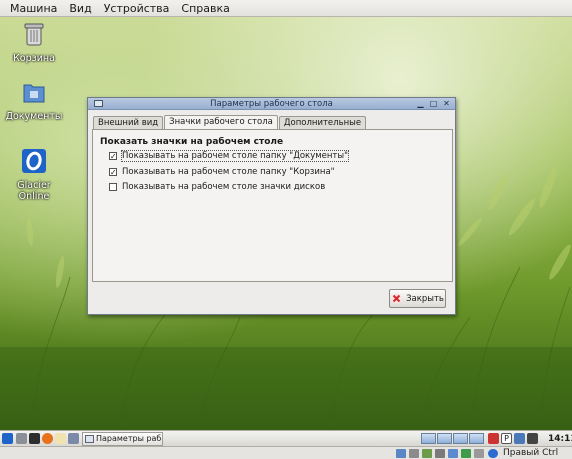 The height and width of the screenshot is (459, 572). Describe the element at coordinates (286, 438) in the screenshot. I see `taskbar: Параметры раб... P 14:11` at that location.